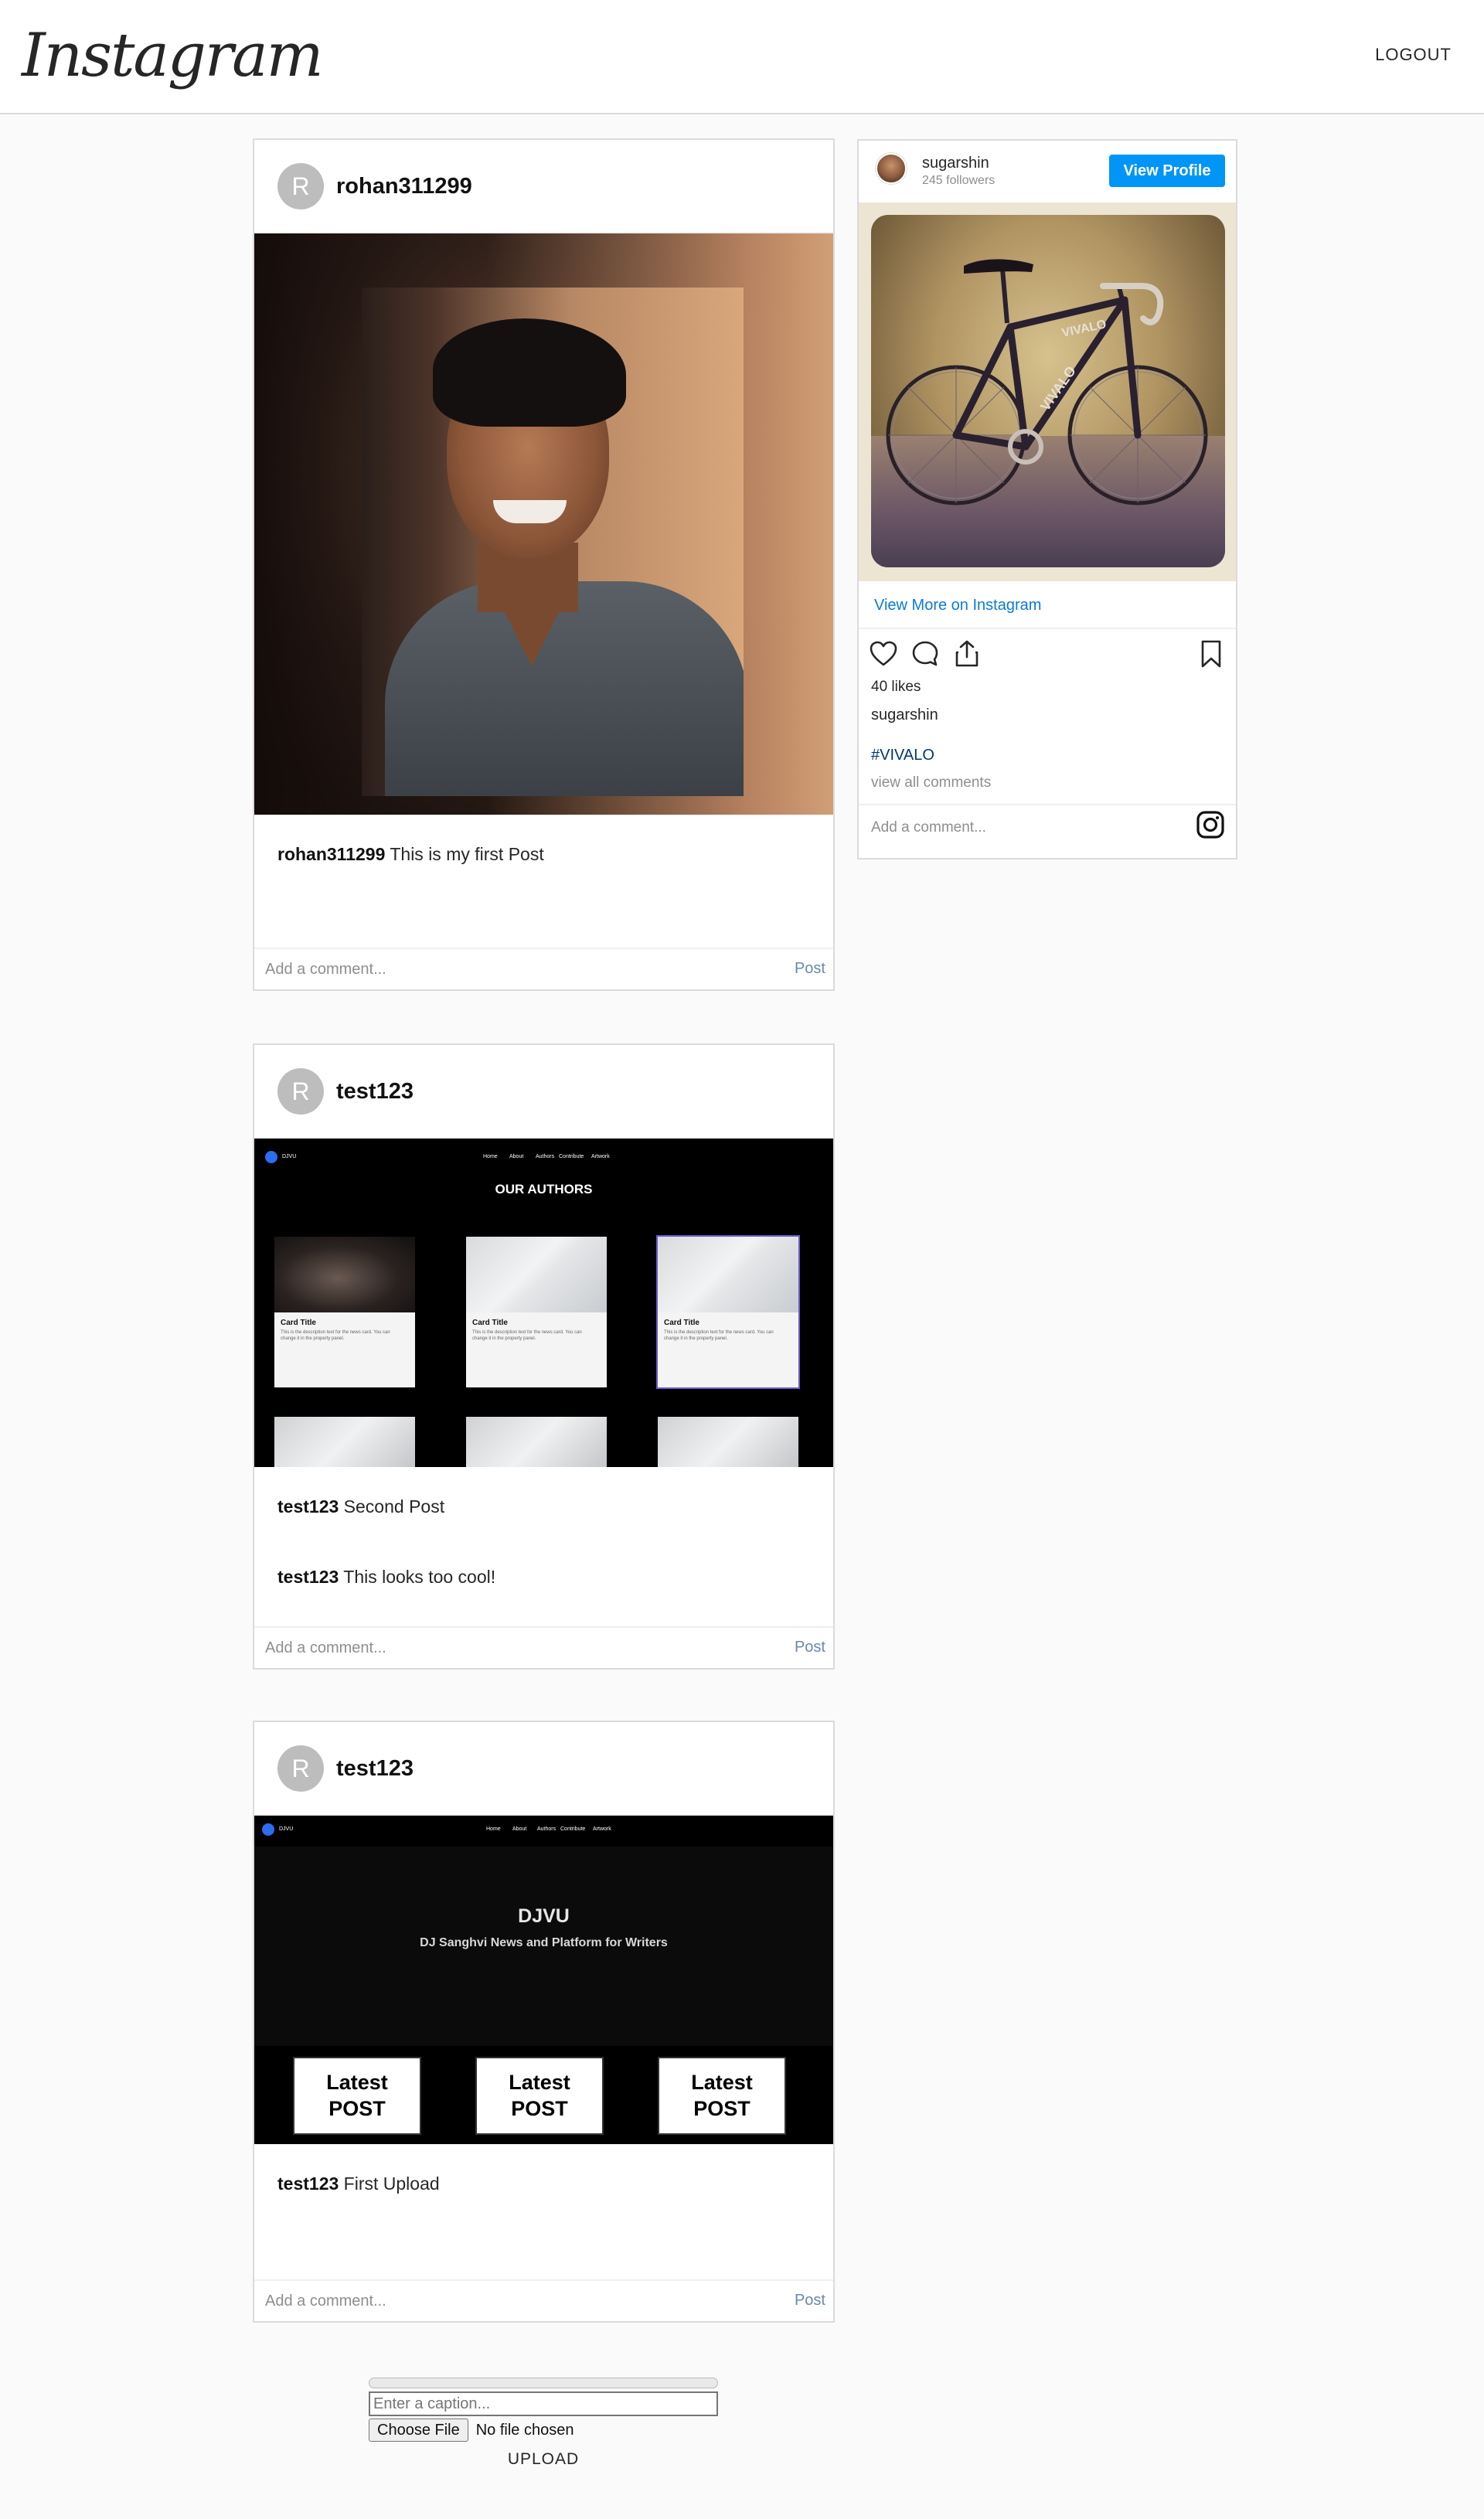  Describe the element at coordinates (544, 1942) in the screenshot. I see `hero-subtitle: DJ Sanghvi News and Platform for Writers` at that location.